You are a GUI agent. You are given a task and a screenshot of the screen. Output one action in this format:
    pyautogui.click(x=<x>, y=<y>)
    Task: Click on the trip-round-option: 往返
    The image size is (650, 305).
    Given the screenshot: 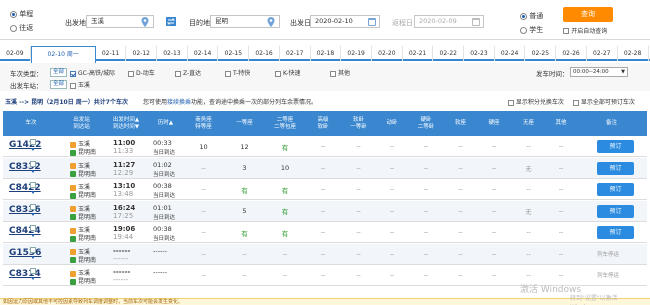 What is the action you would take?
    pyautogui.click(x=21, y=28)
    